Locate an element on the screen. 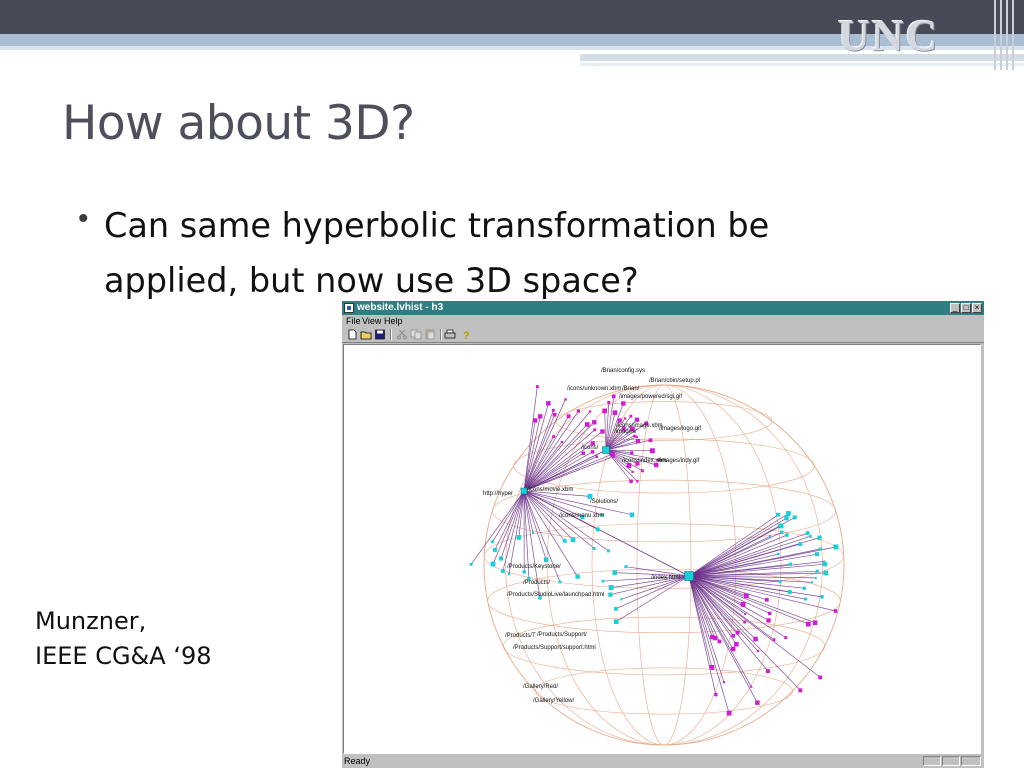 This screenshot has height=768, width=1024. node-label: /icons/unknown.xbm is located at coordinates (594, 389).